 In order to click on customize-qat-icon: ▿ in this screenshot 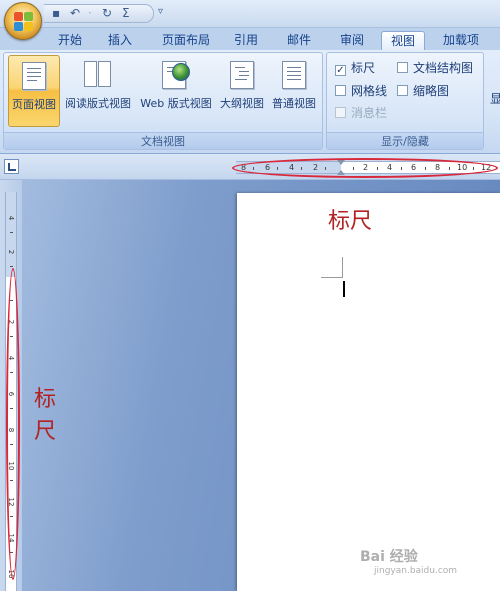, I will do `click(160, 11)`.